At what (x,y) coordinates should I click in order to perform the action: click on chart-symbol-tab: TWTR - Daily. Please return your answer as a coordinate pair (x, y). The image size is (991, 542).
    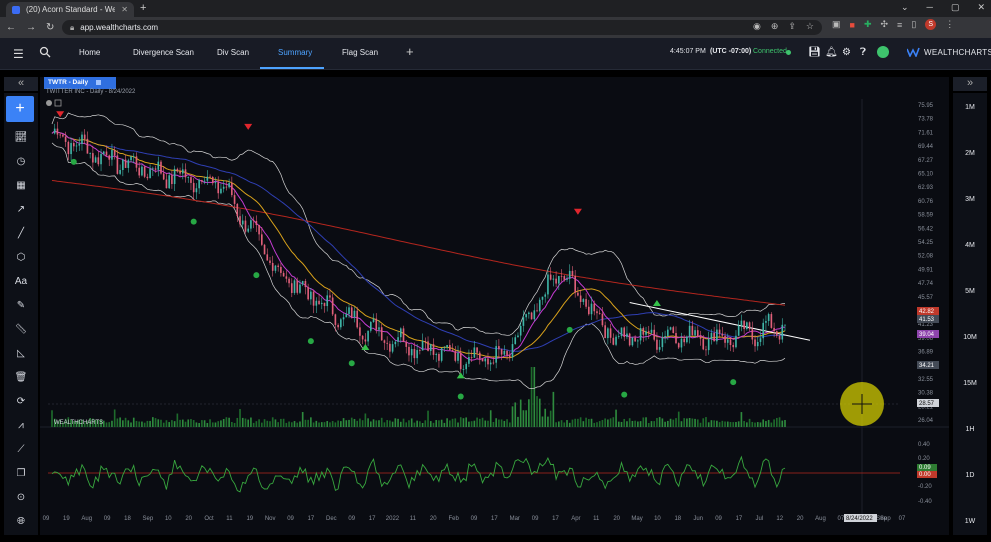
    Looking at the image, I should click on (80, 83).